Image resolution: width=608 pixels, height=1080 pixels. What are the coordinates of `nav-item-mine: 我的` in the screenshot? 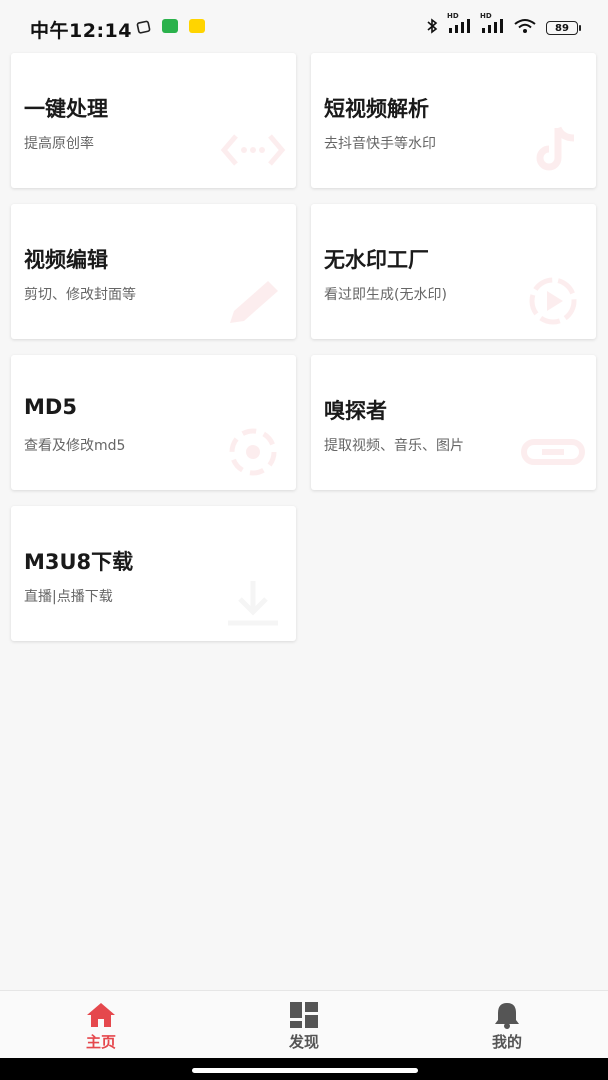 It's located at (507, 1025).